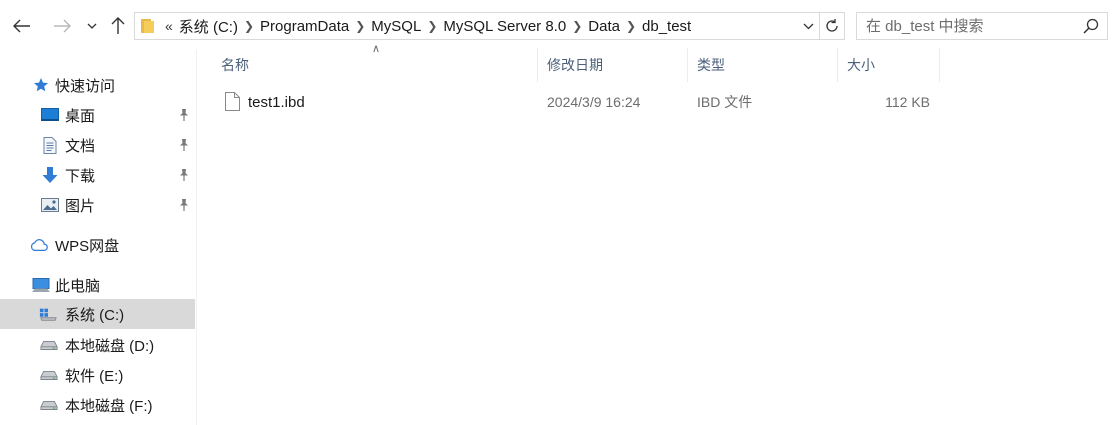 The height and width of the screenshot is (425, 1119). What do you see at coordinates (95, 315) in the screenshot?
I see `sidebar-item-label: 系统 (C:)` at bounding box center [95, 315].